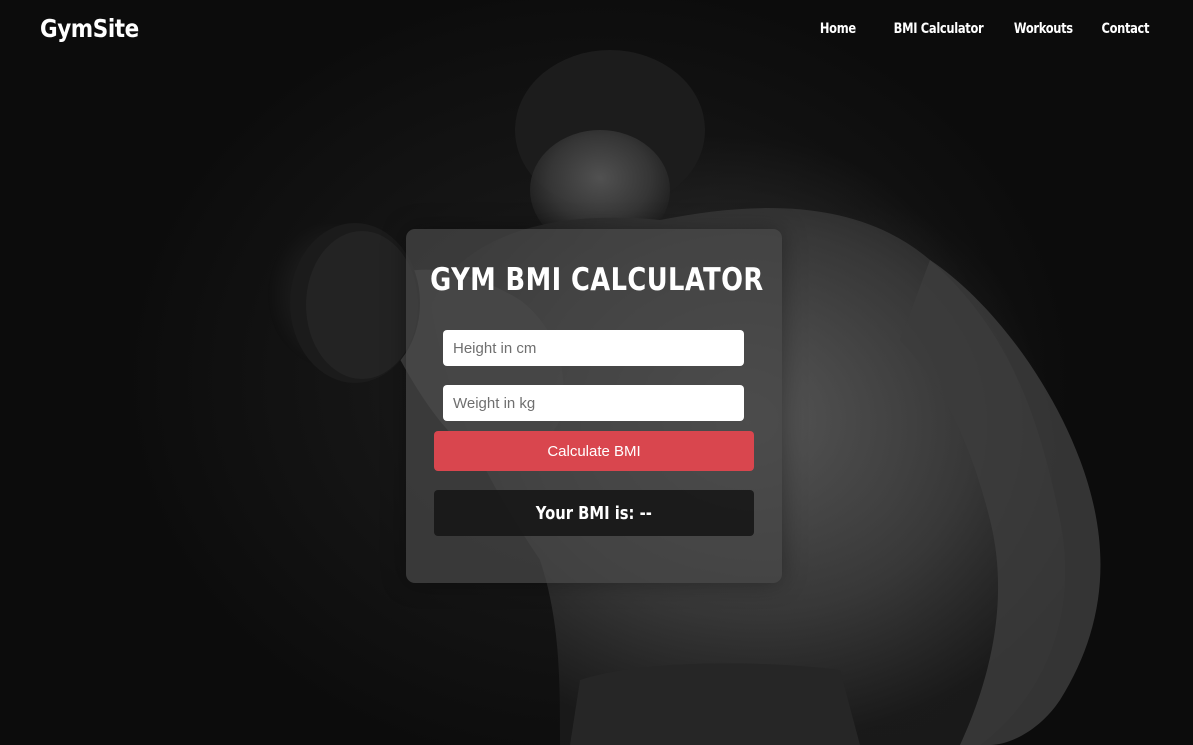 This screenshot has height=745, width=1193. I want to click on bmi-result-box: Your BMI is: --, so click(594, 513).